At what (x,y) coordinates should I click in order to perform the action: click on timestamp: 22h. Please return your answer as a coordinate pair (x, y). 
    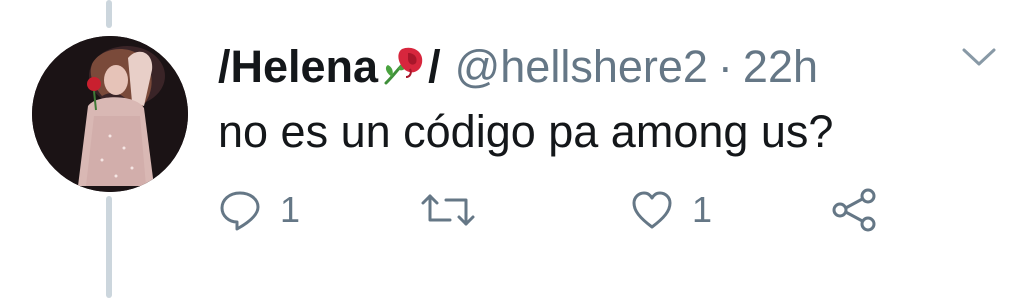
    Looking at the image, I should click on (780, 66).